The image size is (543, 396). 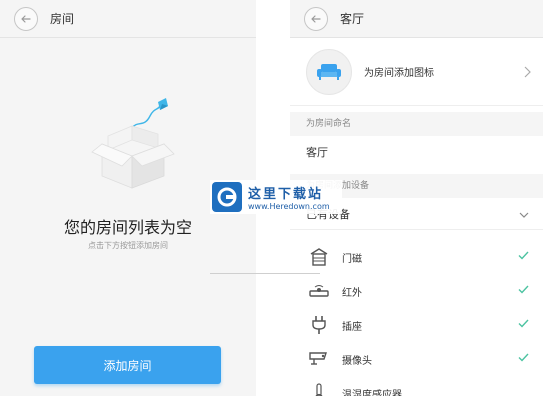 I want to click on room-edit-header: 客厅, so click(x=416, y=19).